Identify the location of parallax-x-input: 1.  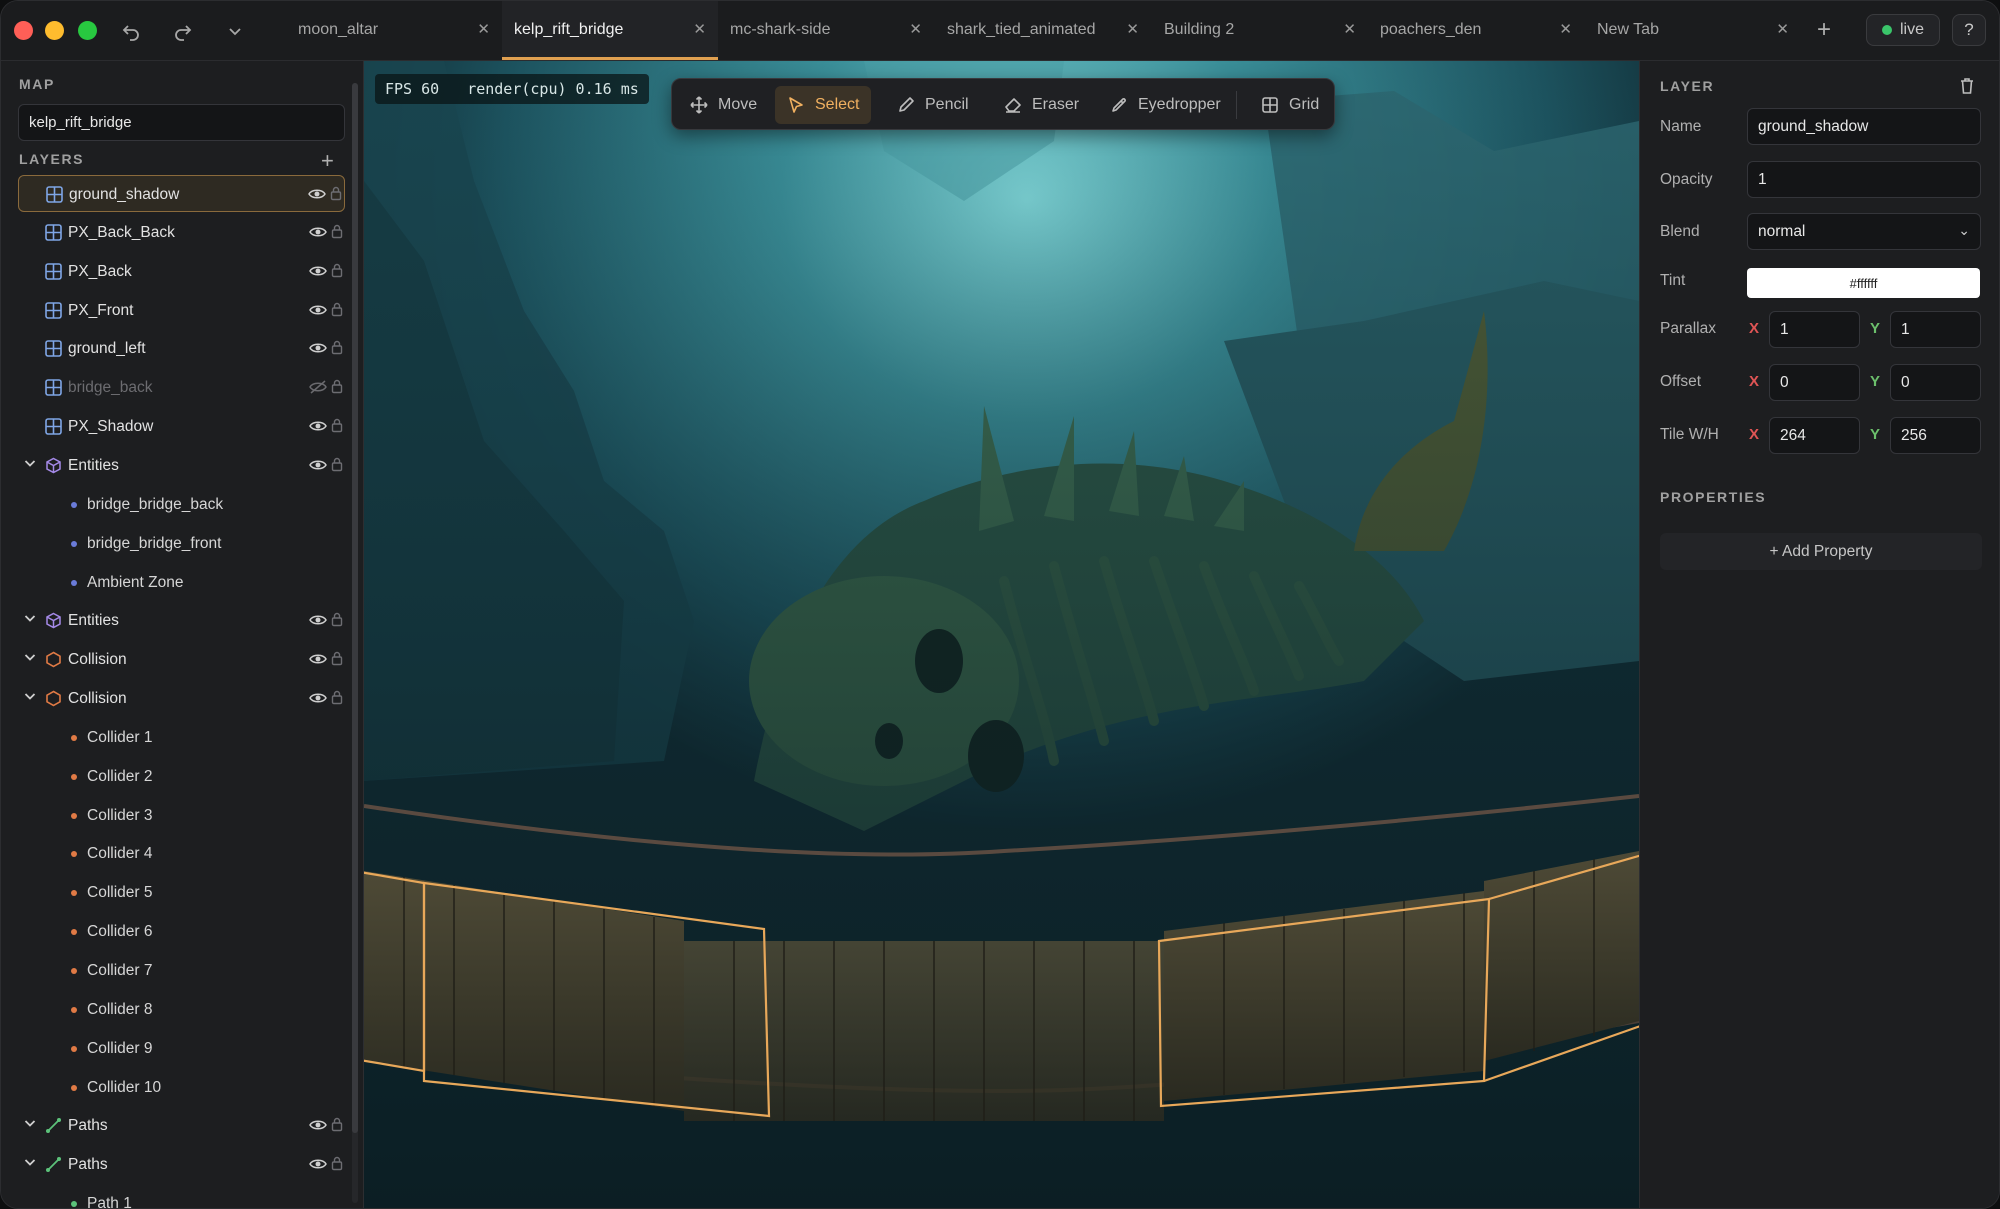
(1814, 329).